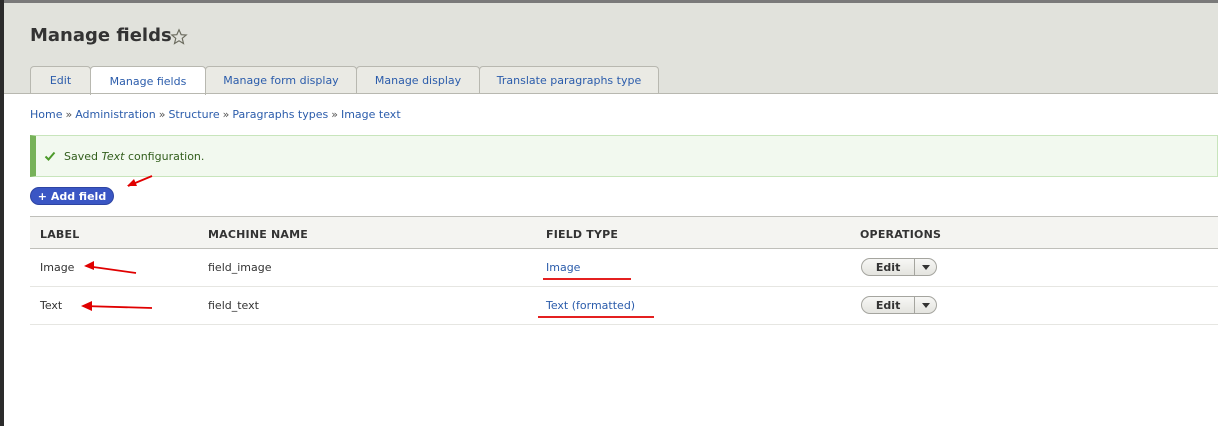  I want to click on tab-manage-fields-label: Manage fields, so click(148, 81).